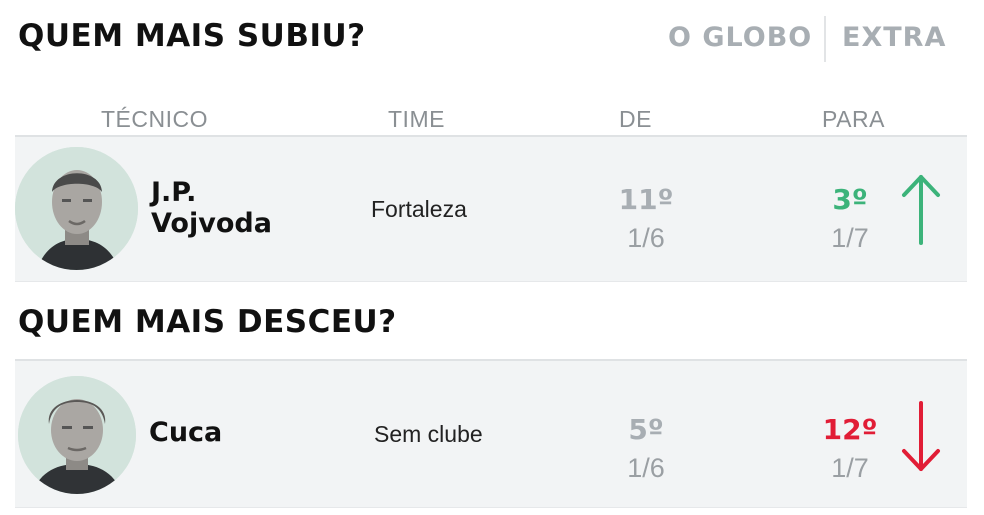 This screenshot has height=515, width=984. Describe the element at coordinates (850, 429) in the screenshot. I see `to-rank: 12º` at that location.